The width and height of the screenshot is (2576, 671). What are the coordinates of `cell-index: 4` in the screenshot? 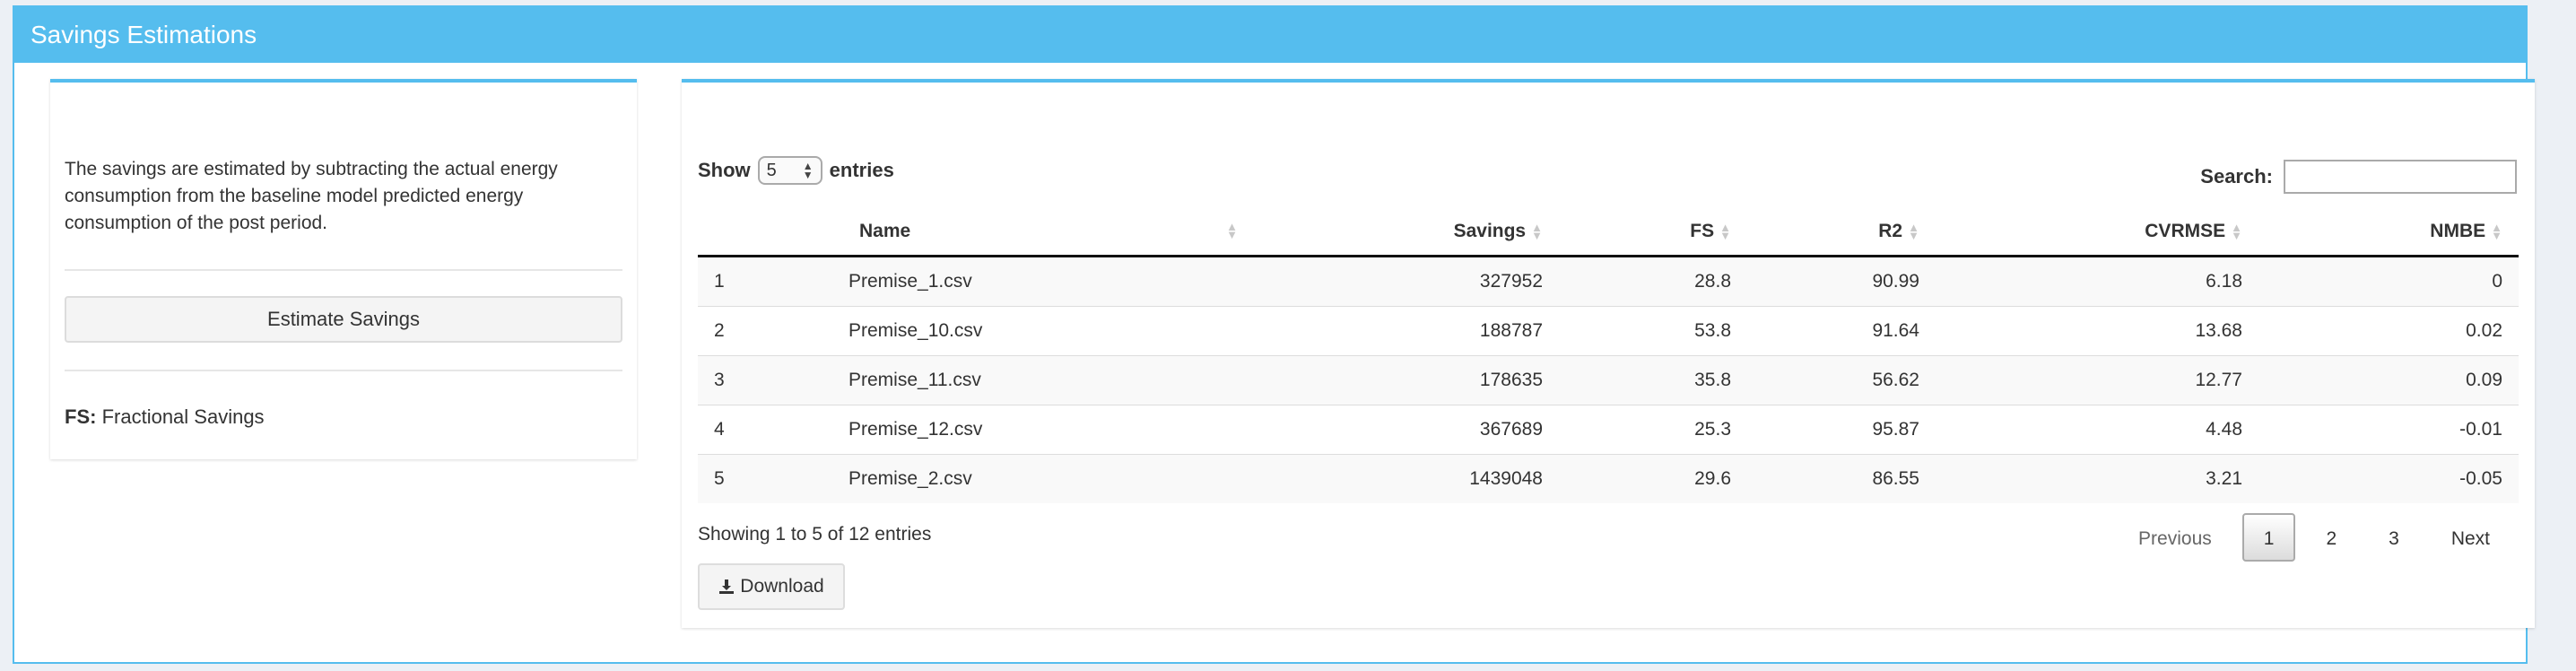 It's located at (765, 430).